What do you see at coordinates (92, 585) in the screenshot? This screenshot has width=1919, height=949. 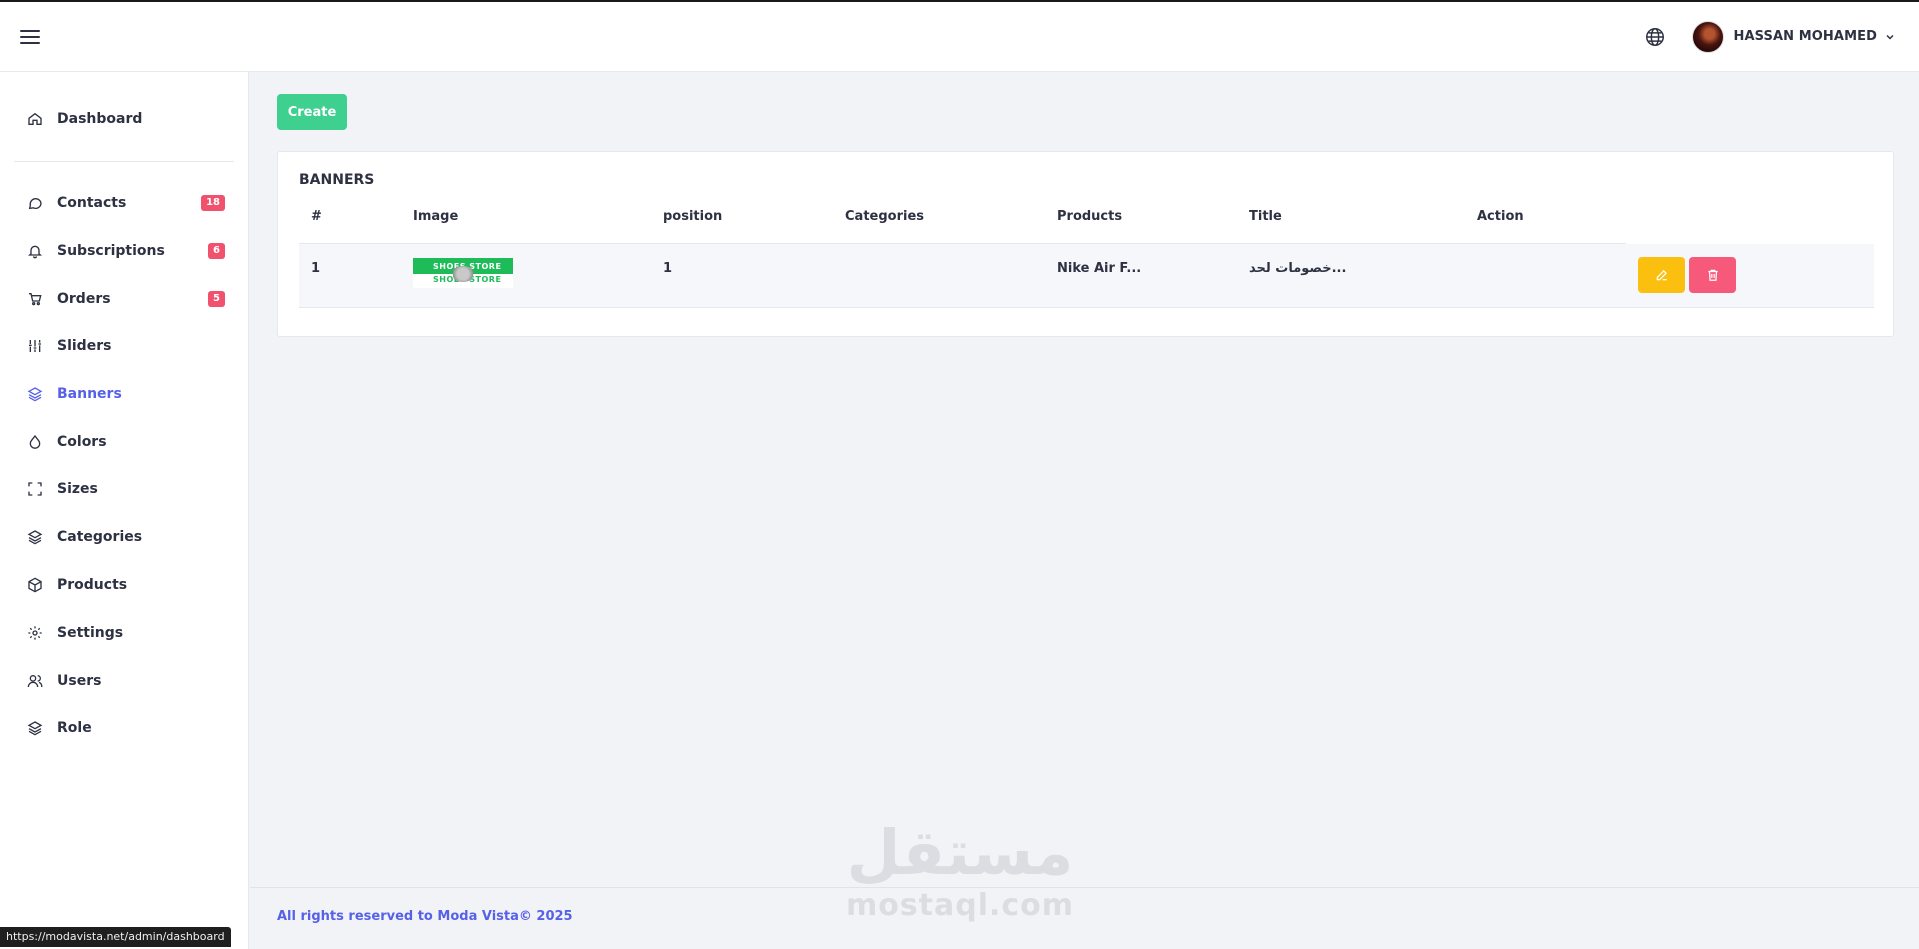 I see `sidebar-item-label: Products` at bounding box center [92, 585].